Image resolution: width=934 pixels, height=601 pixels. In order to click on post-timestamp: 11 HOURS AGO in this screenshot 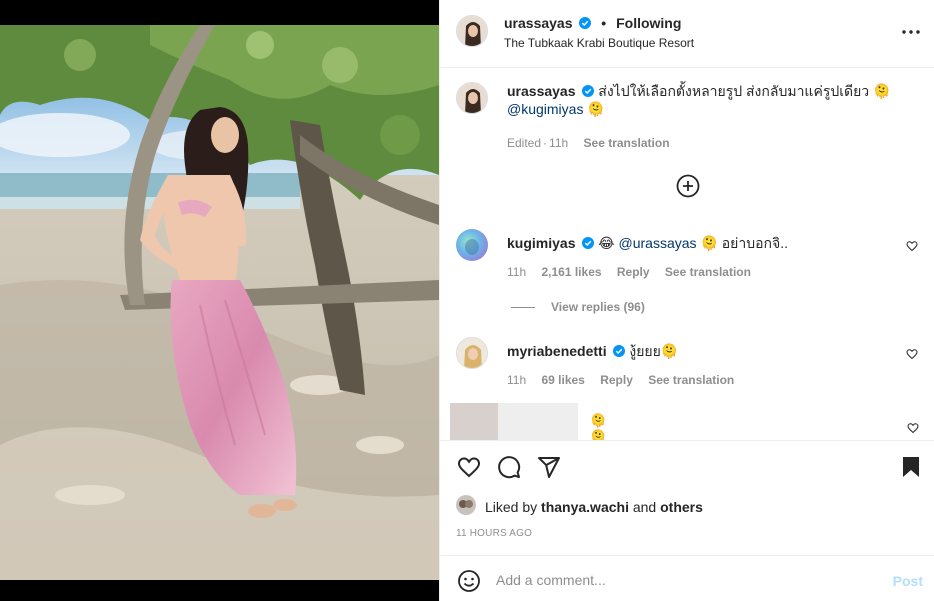, I will do `click(494, 533)`.